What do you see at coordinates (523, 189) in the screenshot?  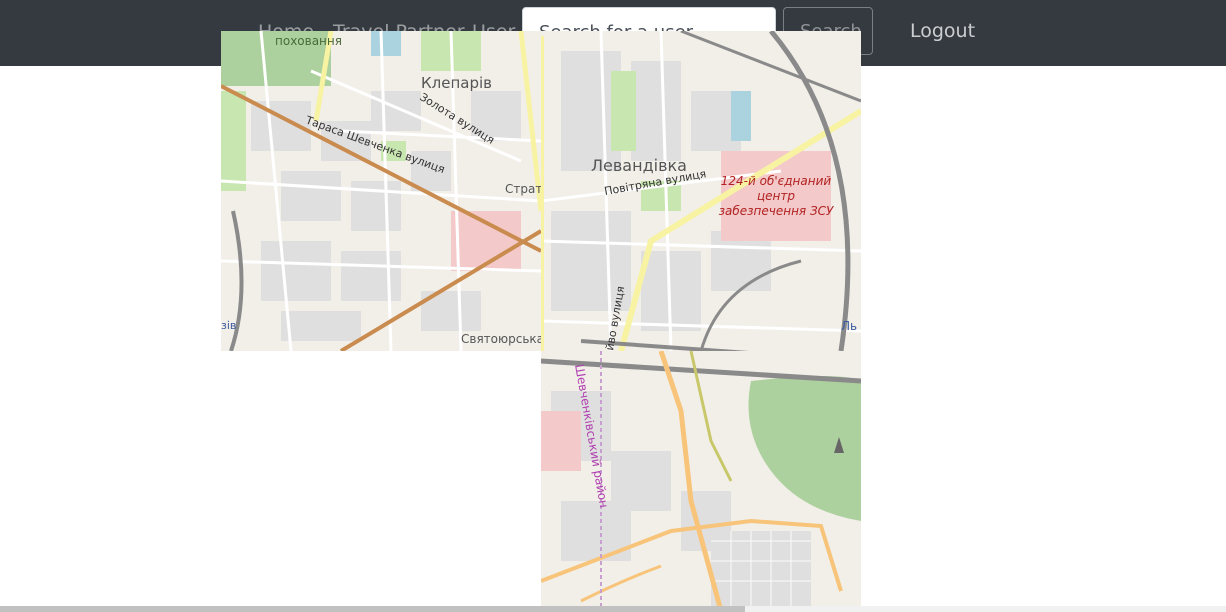 I see `map-label-strat: Страт` at bounding box center [523, 189].